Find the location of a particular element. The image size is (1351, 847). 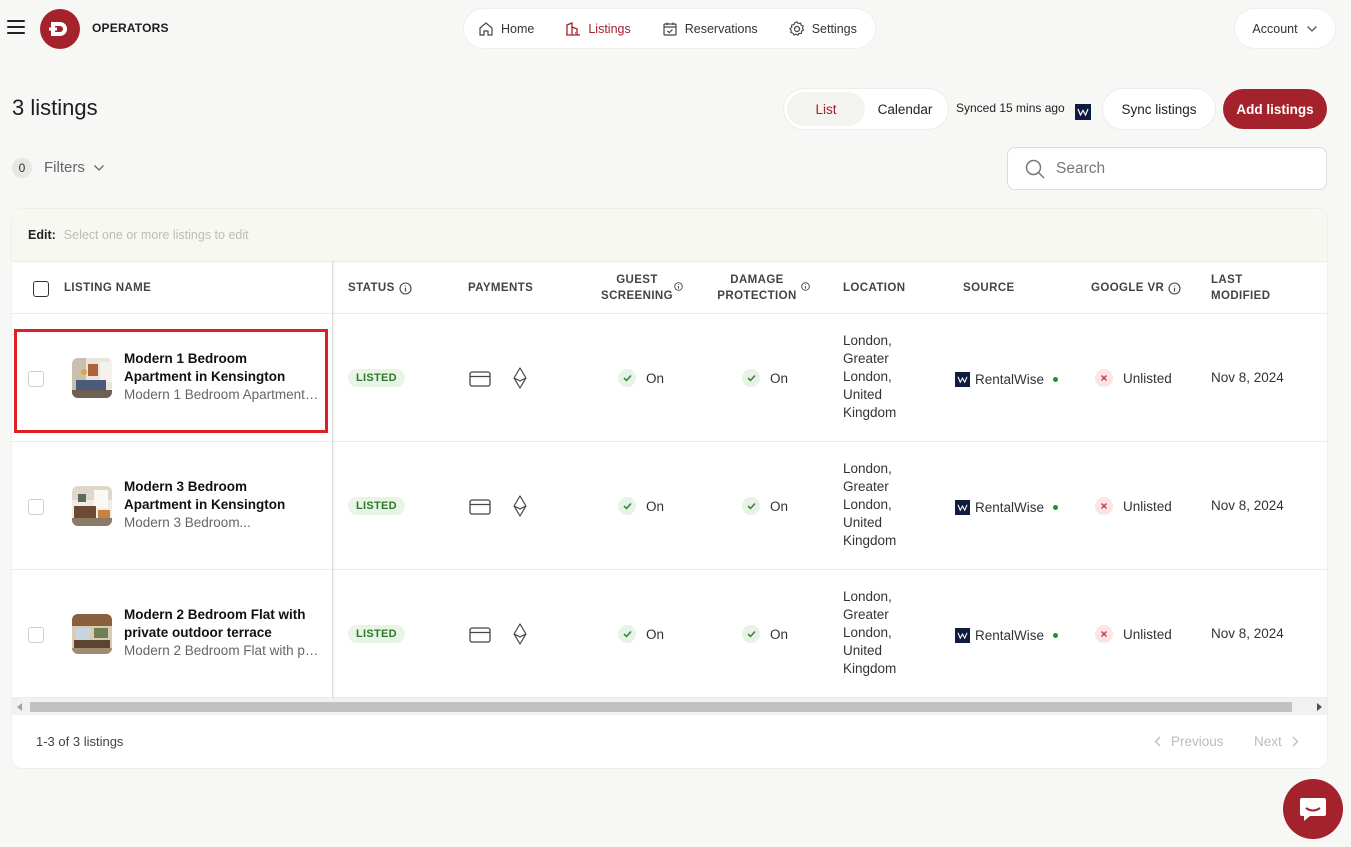

nav-reservations-label: Reservations is located at coordinates (721, 28).